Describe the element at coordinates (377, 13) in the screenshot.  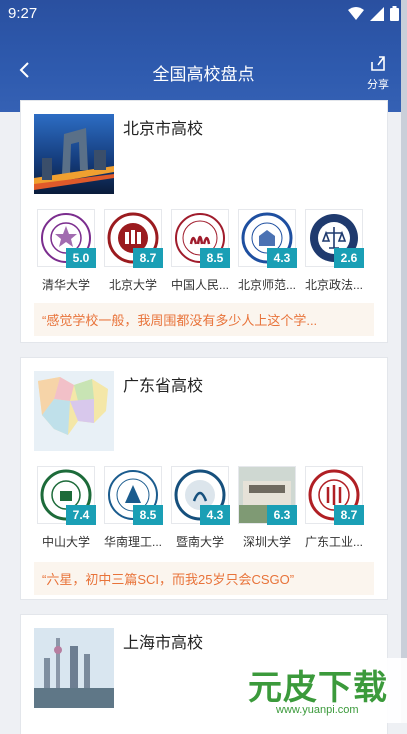
I see `signal-icon` at that location.